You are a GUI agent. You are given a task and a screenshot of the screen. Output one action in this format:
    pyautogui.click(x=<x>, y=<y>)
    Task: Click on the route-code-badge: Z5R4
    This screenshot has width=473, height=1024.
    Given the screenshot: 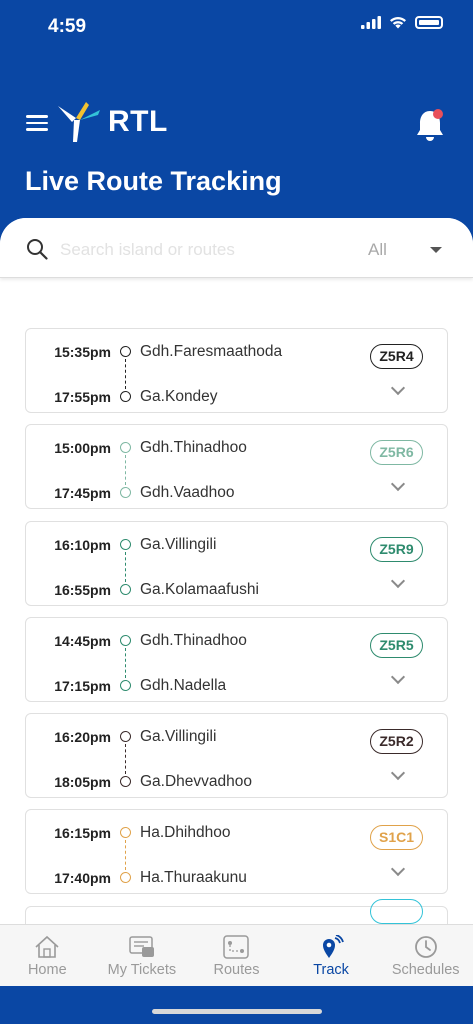 What is the action you would take?
    pyautogui.click(x=396, y=356)
    